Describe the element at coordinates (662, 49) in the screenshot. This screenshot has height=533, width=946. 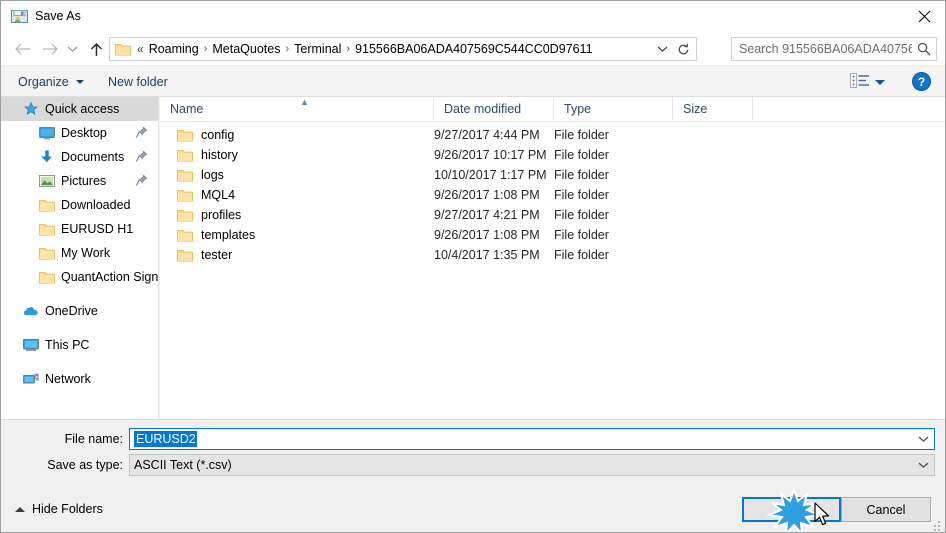
I see `address-dropdown-icon` at that location.